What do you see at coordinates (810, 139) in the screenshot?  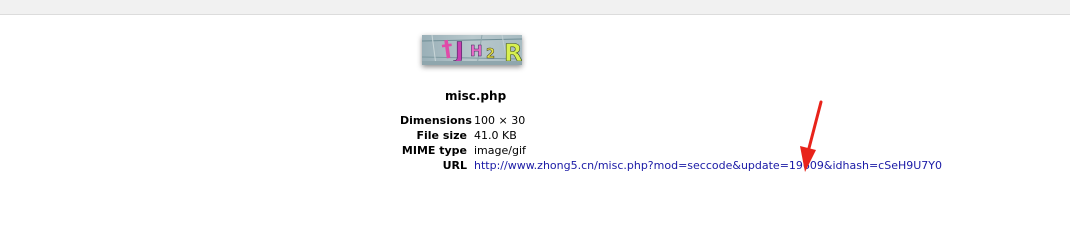 I see `red-arrow-annotation` at bounding box center [810, 139].